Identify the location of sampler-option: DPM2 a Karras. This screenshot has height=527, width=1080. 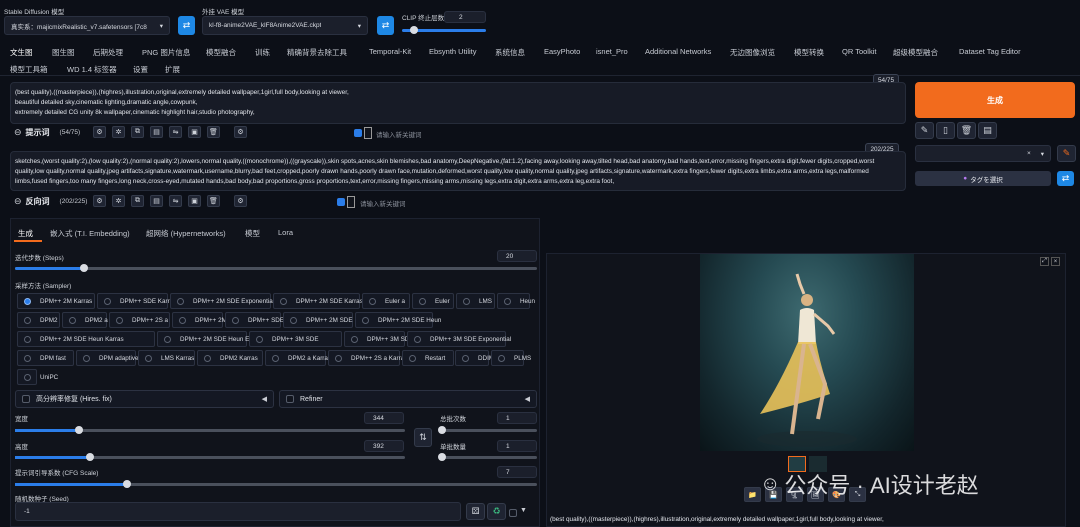
(298, 358).